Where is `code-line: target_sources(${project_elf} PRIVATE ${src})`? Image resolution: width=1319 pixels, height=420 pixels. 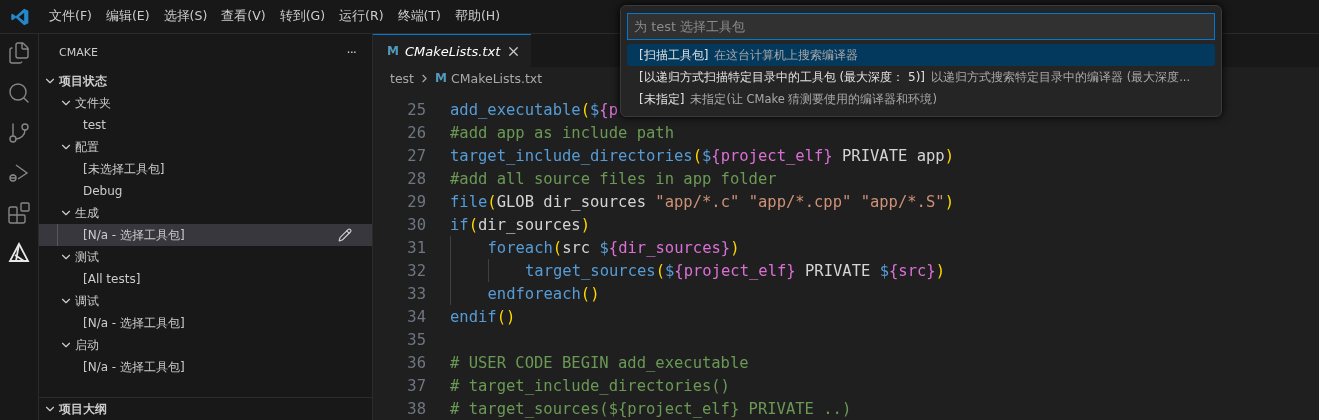
code-line: target_sources(${project_elf} PRIVATE ${src}) is located at coordinates (735, 270).